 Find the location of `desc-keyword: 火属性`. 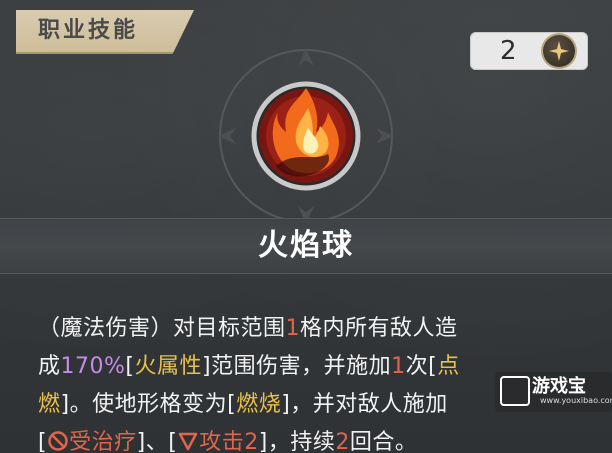

desc-keyword: 火属性 is located at coordinates (168, 366).